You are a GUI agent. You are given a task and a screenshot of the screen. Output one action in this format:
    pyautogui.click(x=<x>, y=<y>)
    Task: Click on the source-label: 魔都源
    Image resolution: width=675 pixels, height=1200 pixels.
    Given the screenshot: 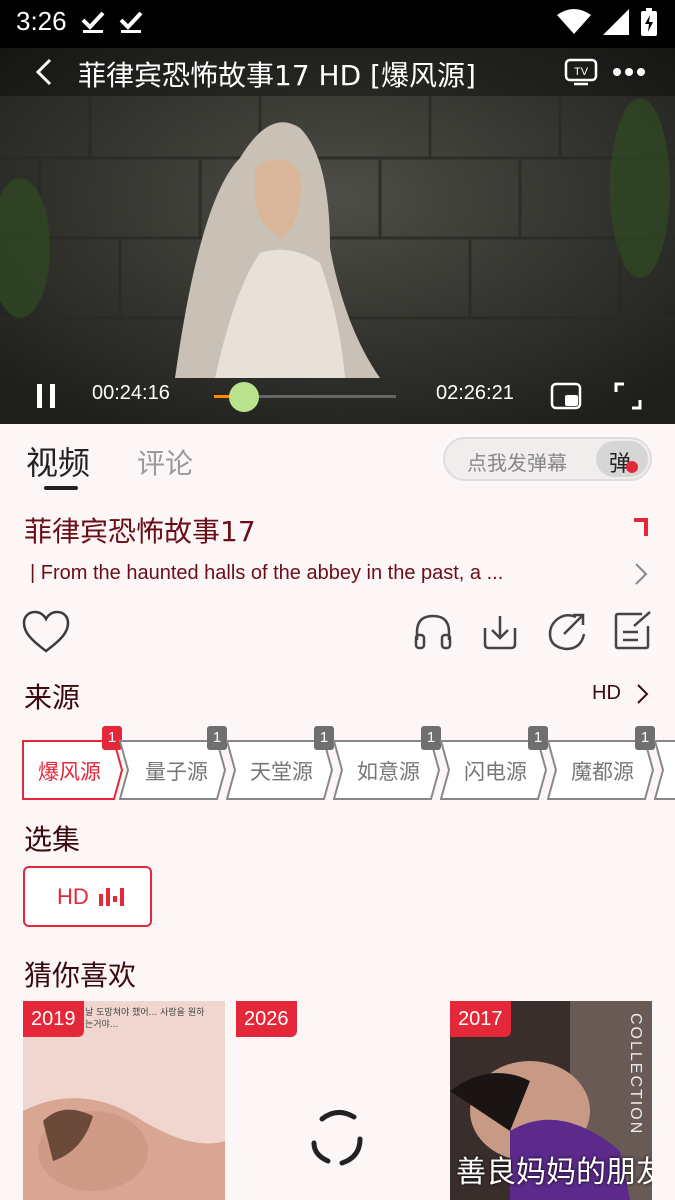 What is the action you would take?
    pyautogui.click(x=602, y=772)
    